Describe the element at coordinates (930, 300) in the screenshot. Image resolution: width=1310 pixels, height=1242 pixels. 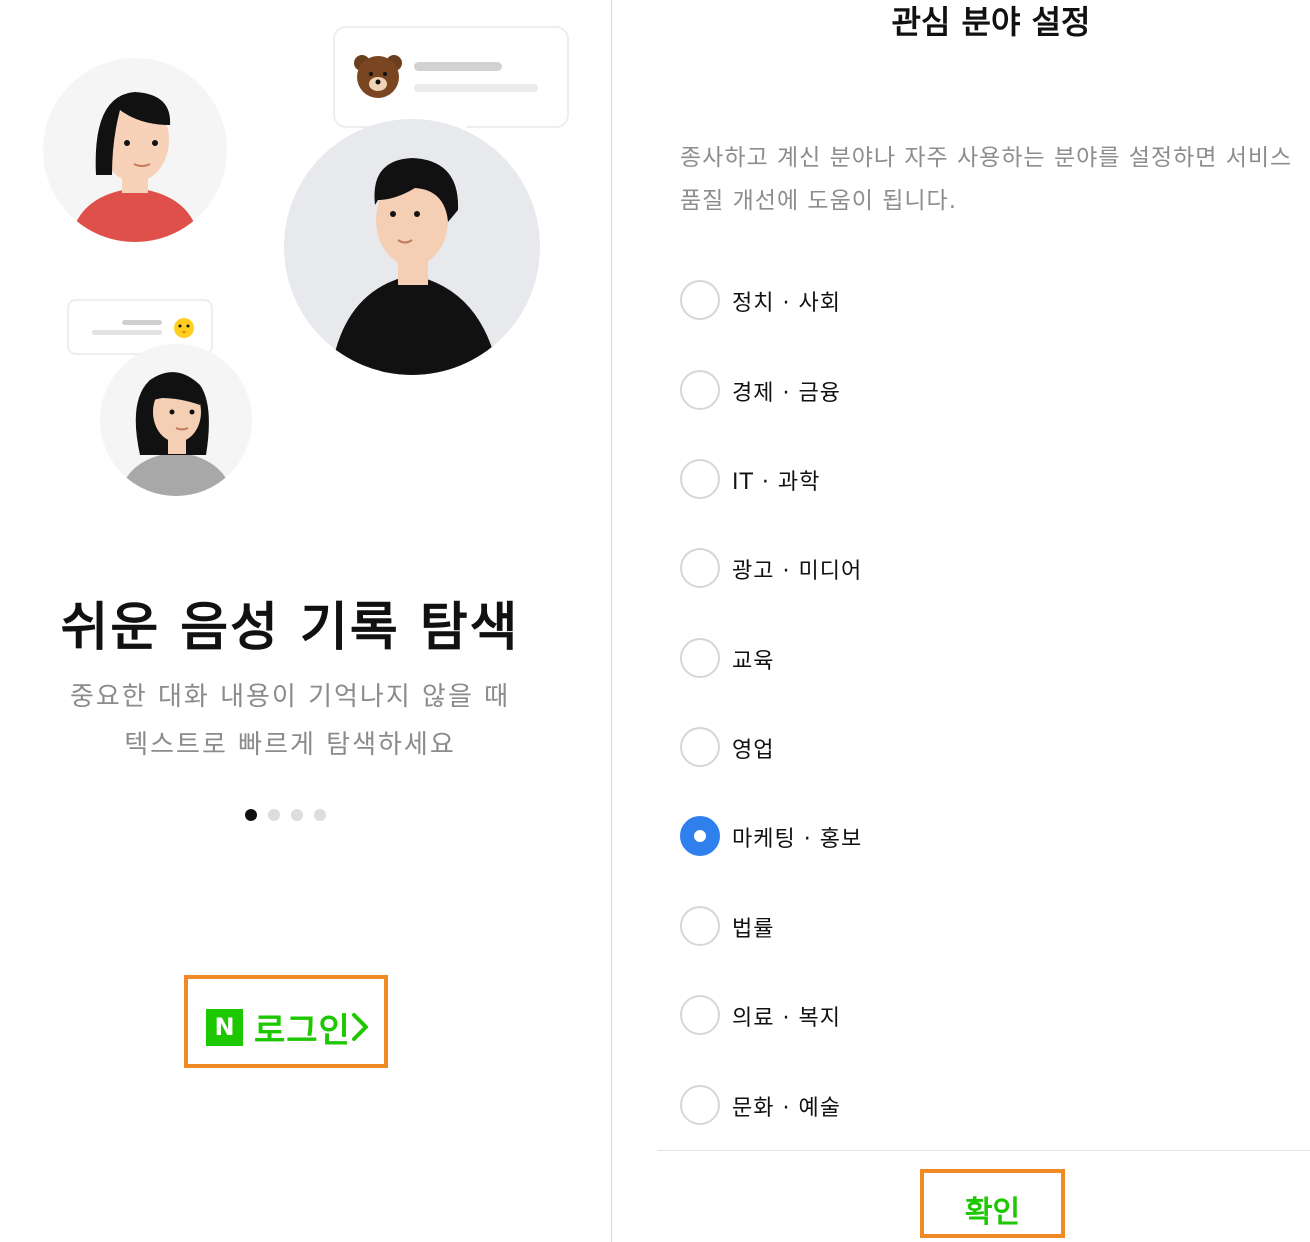
I see `interest-option-politics: 정치 · 사회` at that location.